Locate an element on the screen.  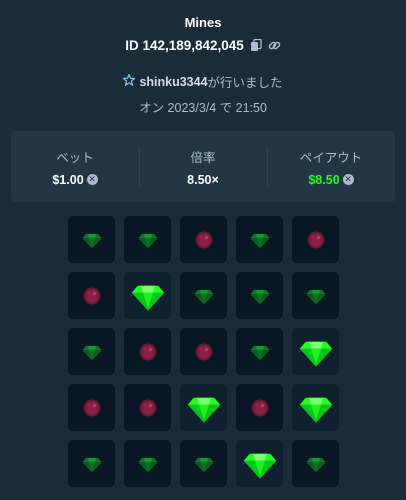
bet-value: $1.00 is located at coordinates (68, 179).